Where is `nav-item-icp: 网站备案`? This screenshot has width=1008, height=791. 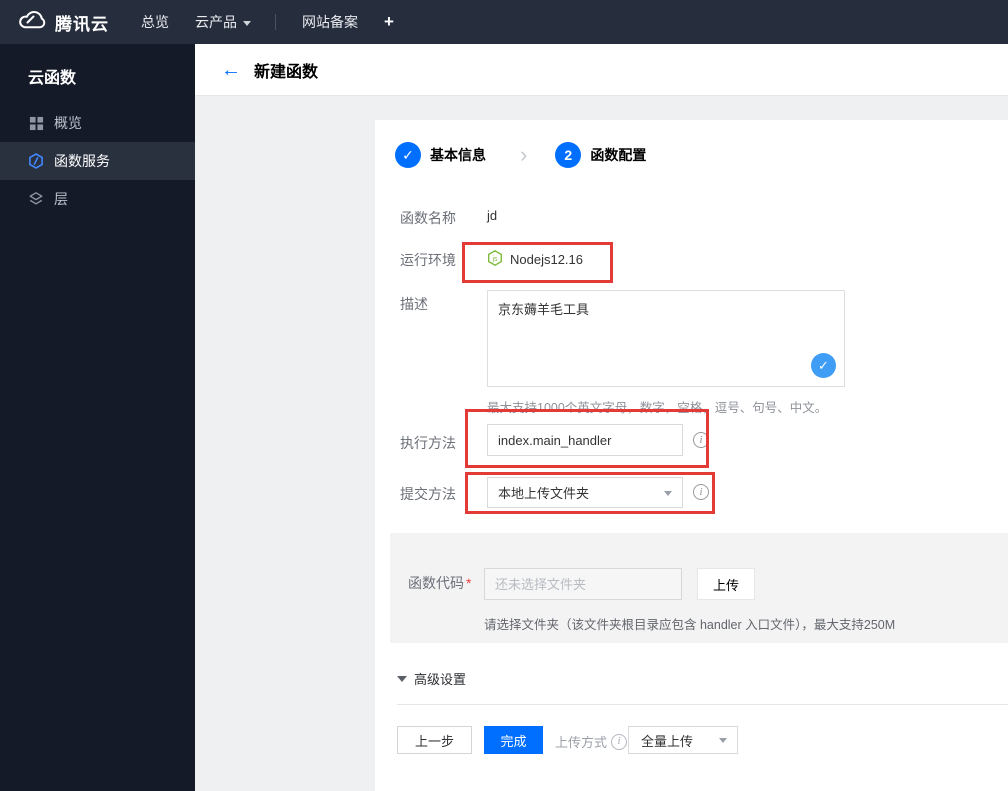 nav-item-icp: 网站备案 is located at coordinates (330, 22).